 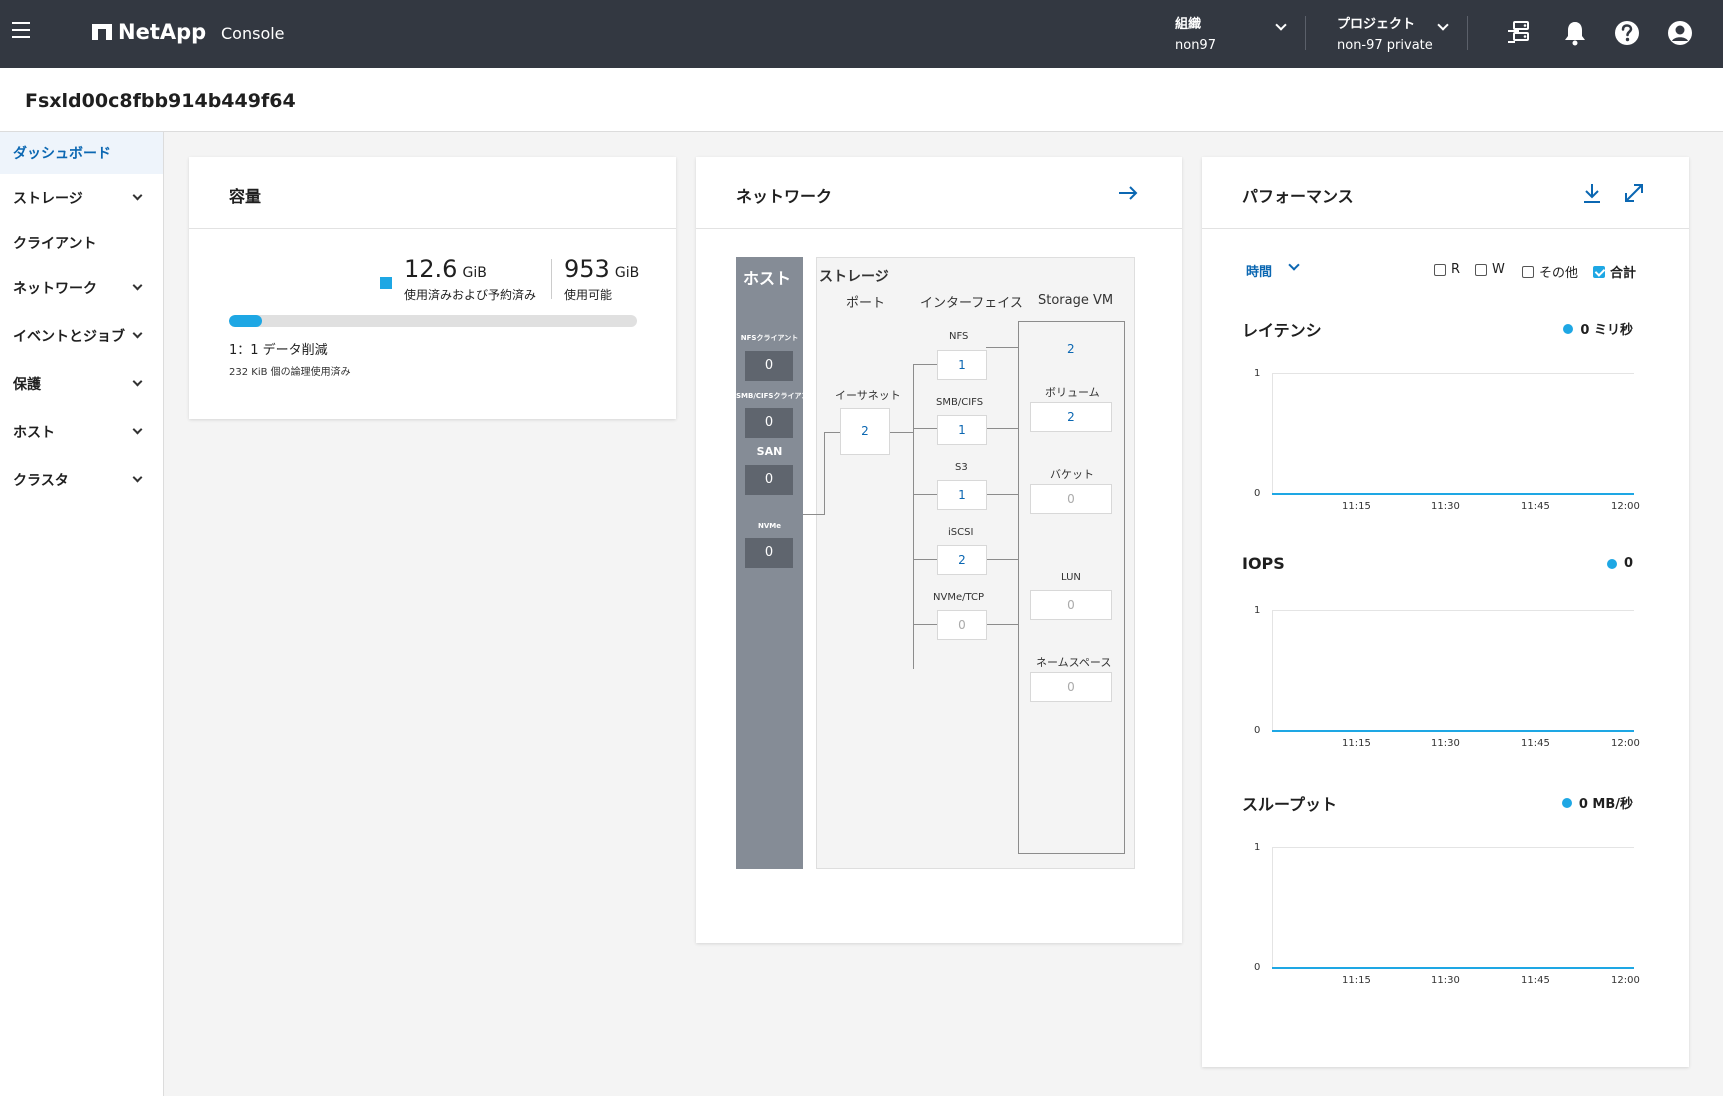 What do you see at coordinates (1071, 687) in the screenshot?
I see `namespace-count: 0` at bounding box center [1071, 687].